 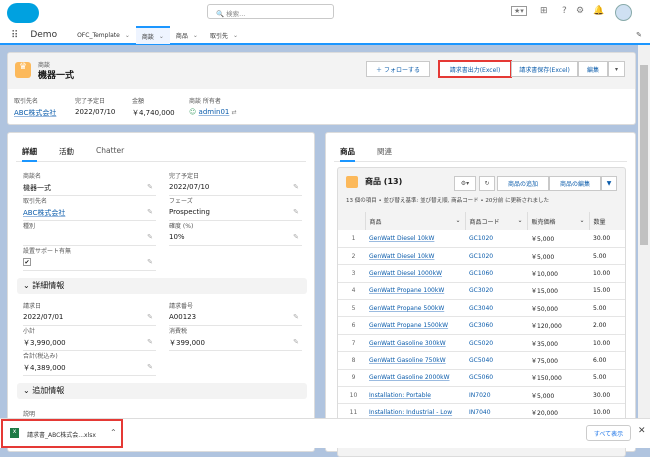 What do you see at coordinates (89, 208) in the screenshot?
I see `field-2: 取引先名 ABC株式会社 ✎` at bounding box center [89, 208].